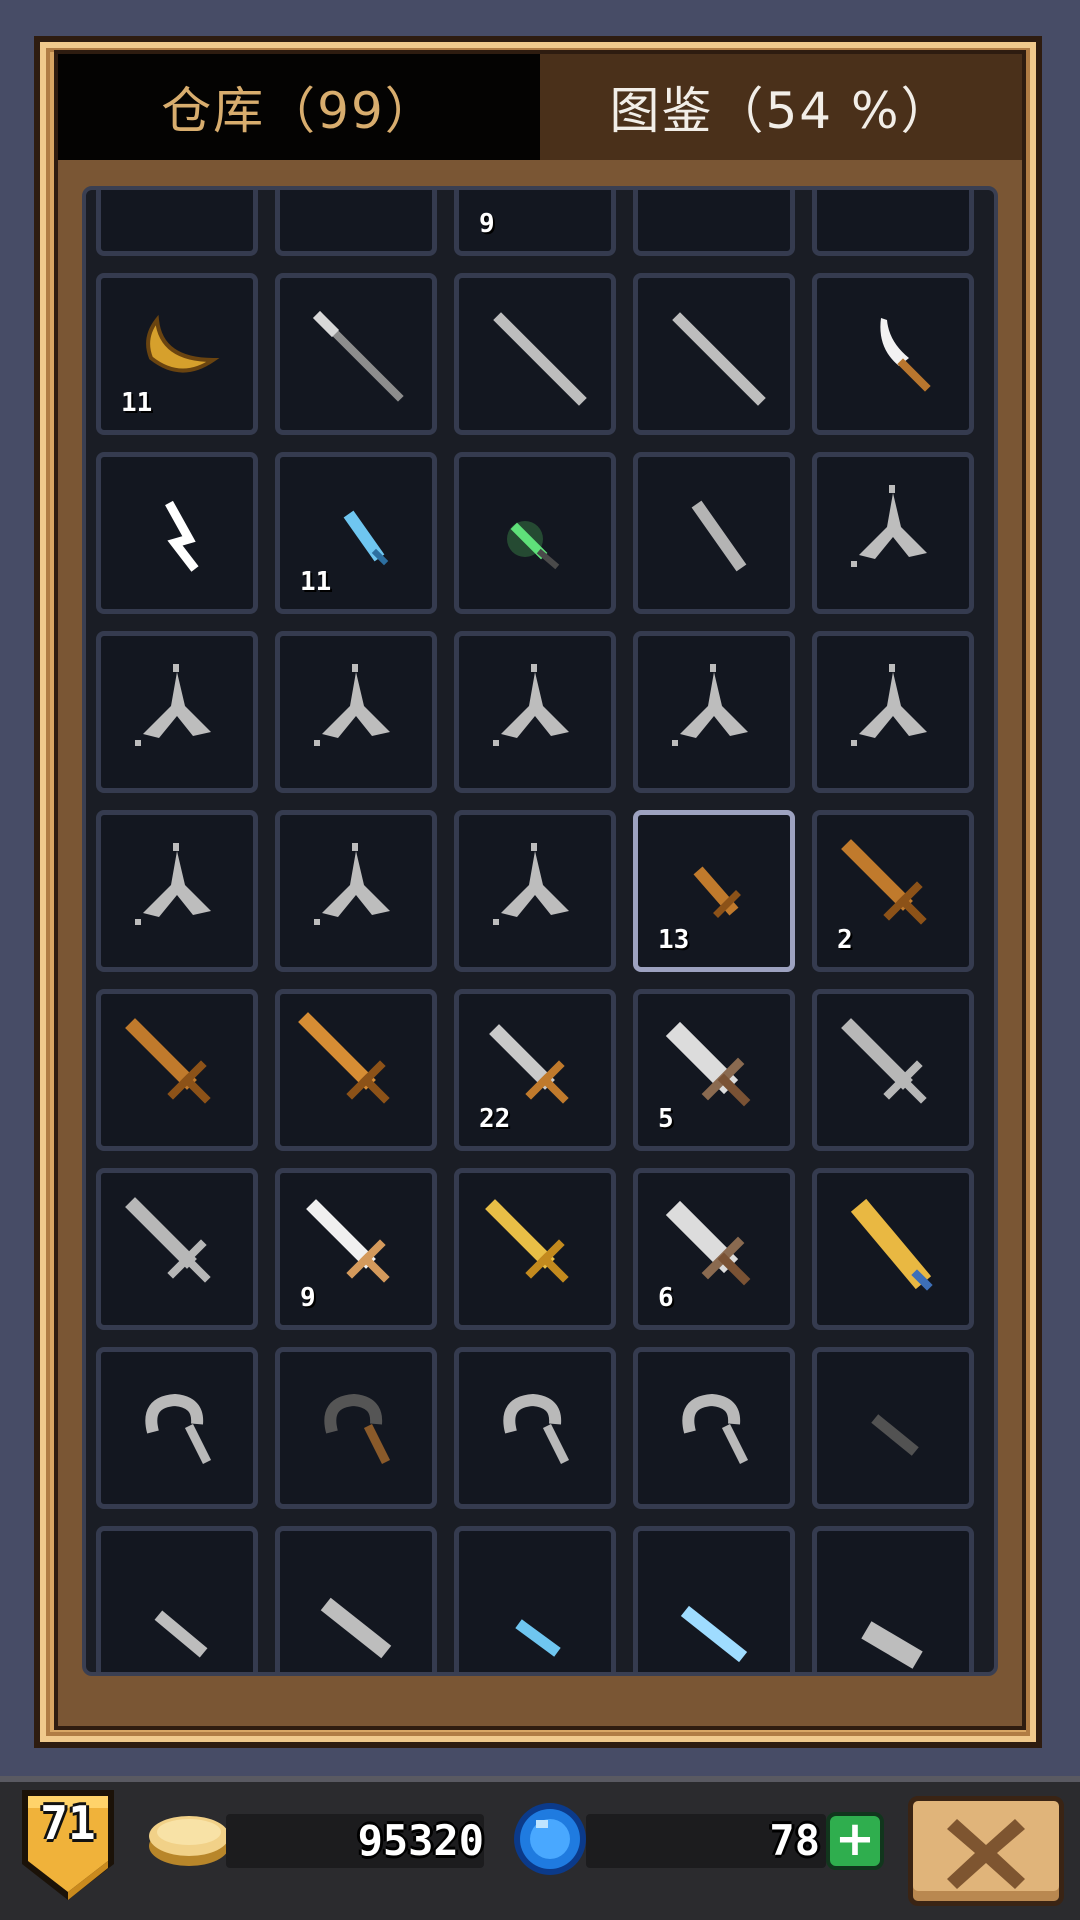 This screenshot has width=1080, height=1920. I want to click on item-count: 5, so click(666, 1119).